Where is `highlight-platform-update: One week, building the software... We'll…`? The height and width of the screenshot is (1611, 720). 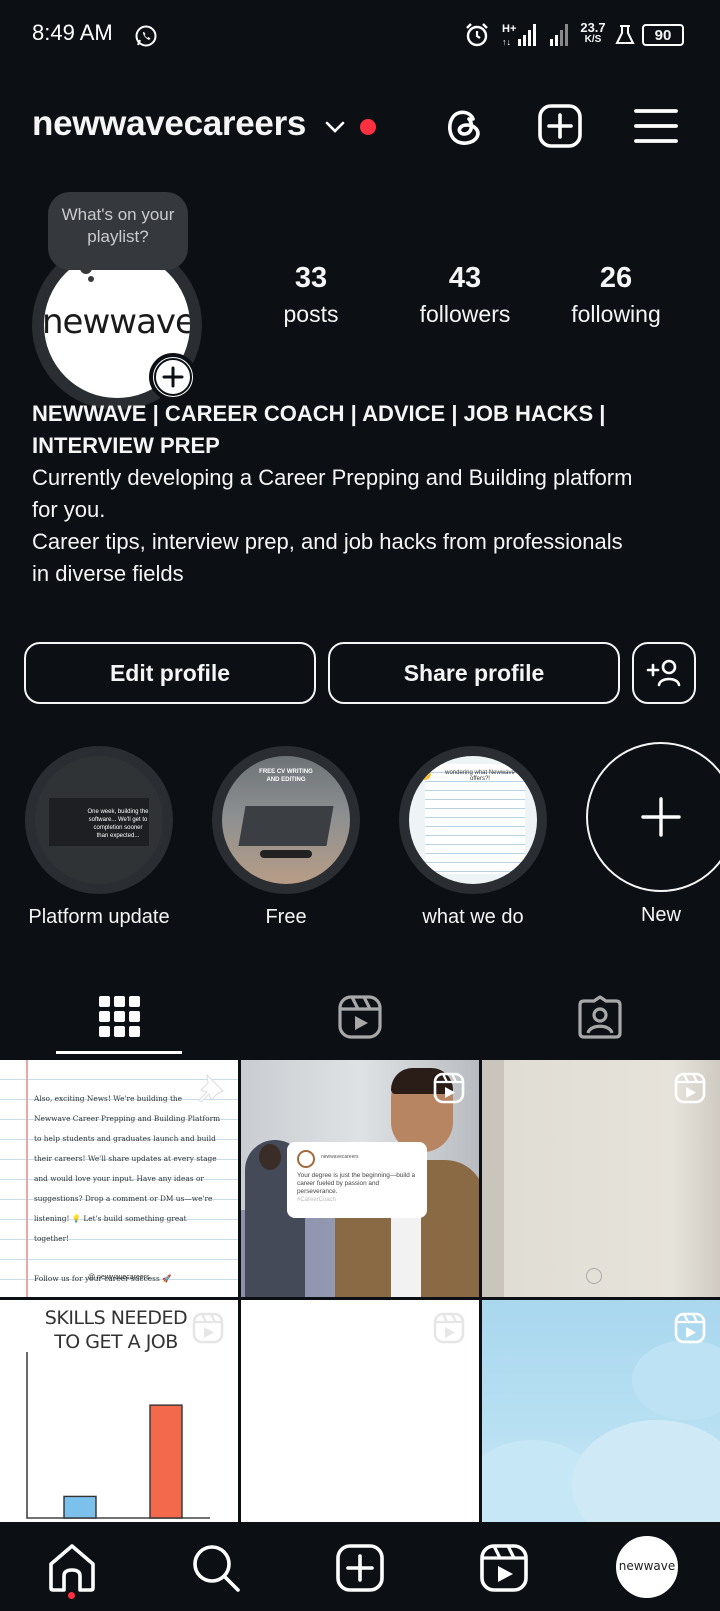
highlight-platform-update: One week, building the software... We'll… is located at coordinates (99, 837).